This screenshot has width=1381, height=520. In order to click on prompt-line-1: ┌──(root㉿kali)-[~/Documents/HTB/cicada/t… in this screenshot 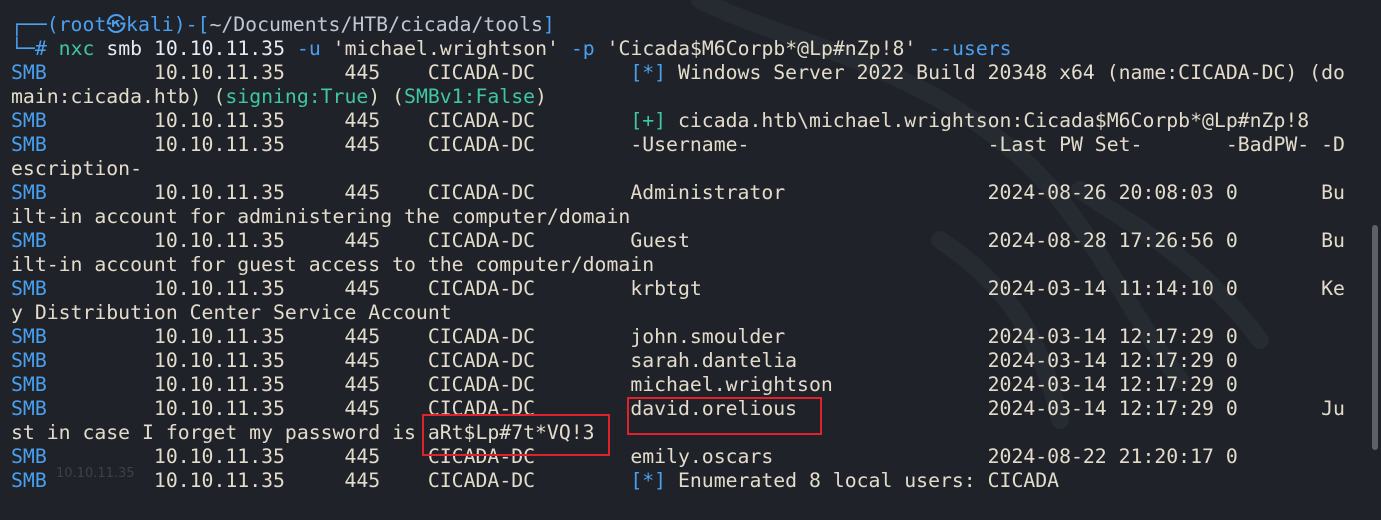, I will do `click(688, 25)`.